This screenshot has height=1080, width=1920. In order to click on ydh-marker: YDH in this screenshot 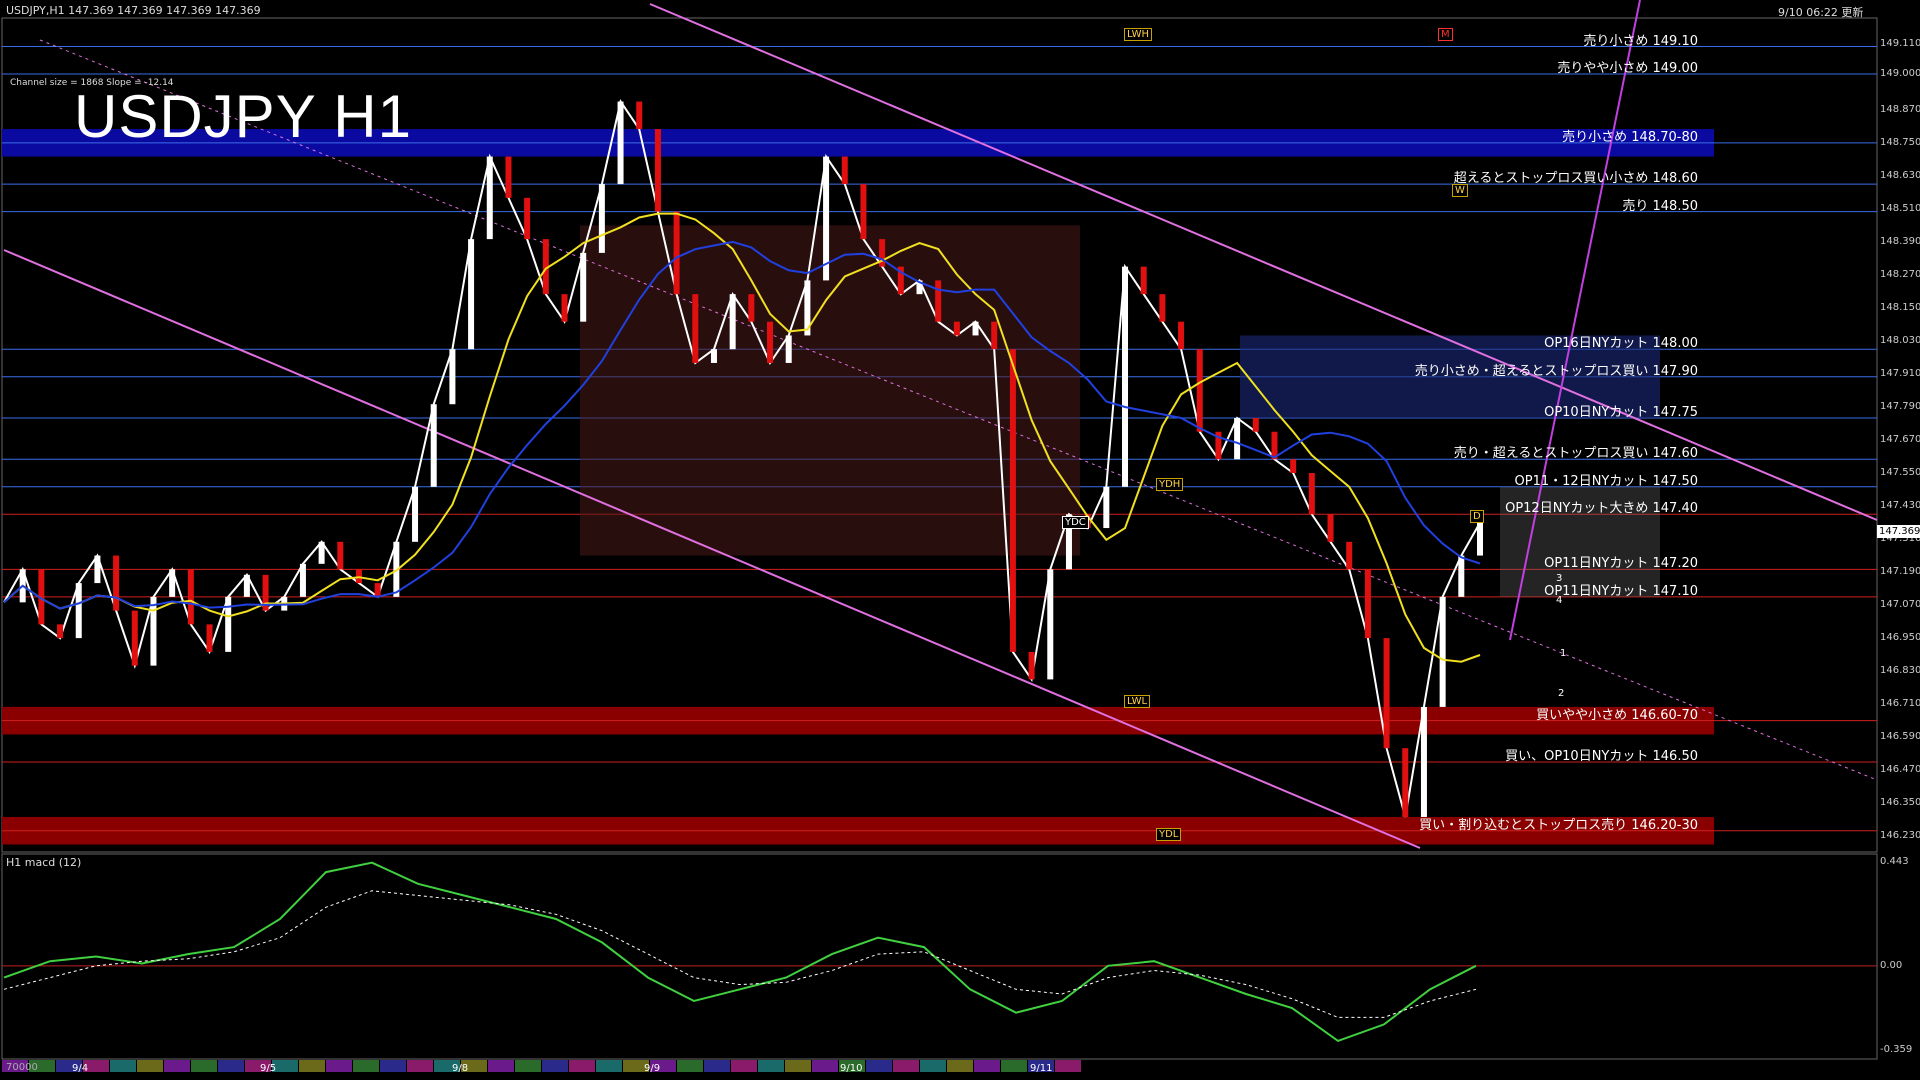, I will do `click(1170, 484)`.